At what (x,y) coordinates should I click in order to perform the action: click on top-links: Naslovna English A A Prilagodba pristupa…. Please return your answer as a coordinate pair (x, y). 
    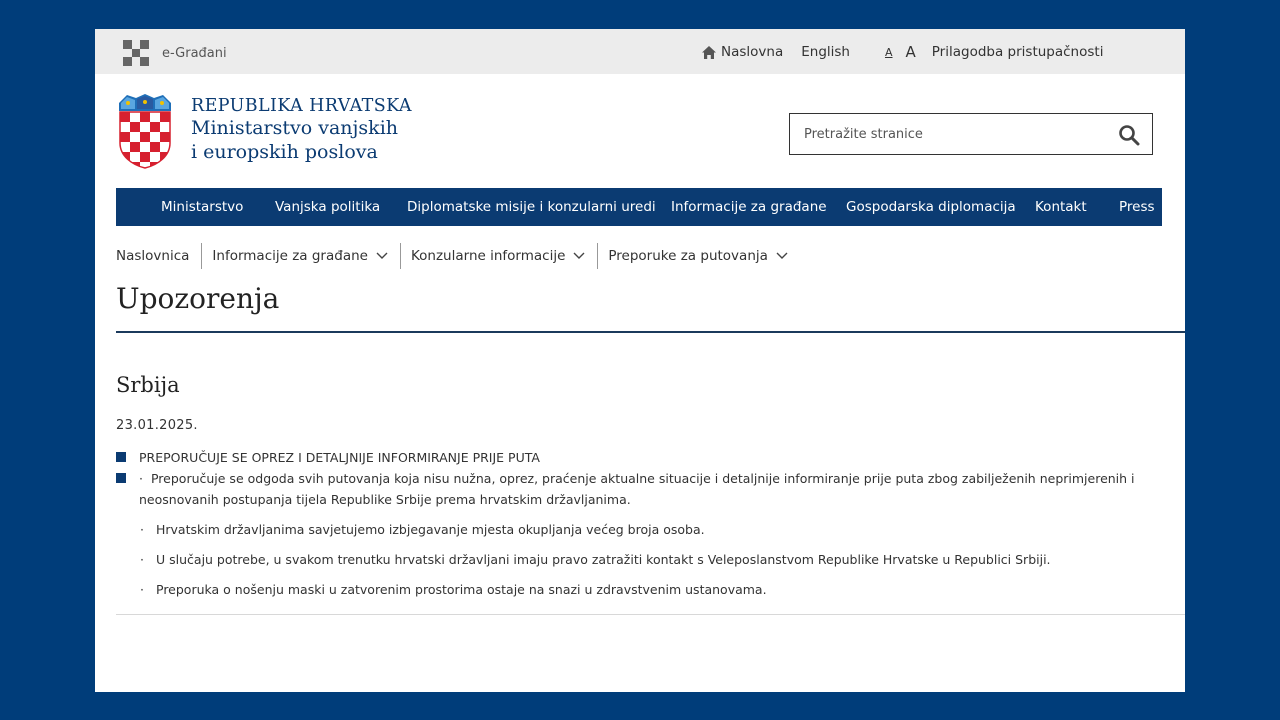
    Looking at the image, I should click on (902, 52).